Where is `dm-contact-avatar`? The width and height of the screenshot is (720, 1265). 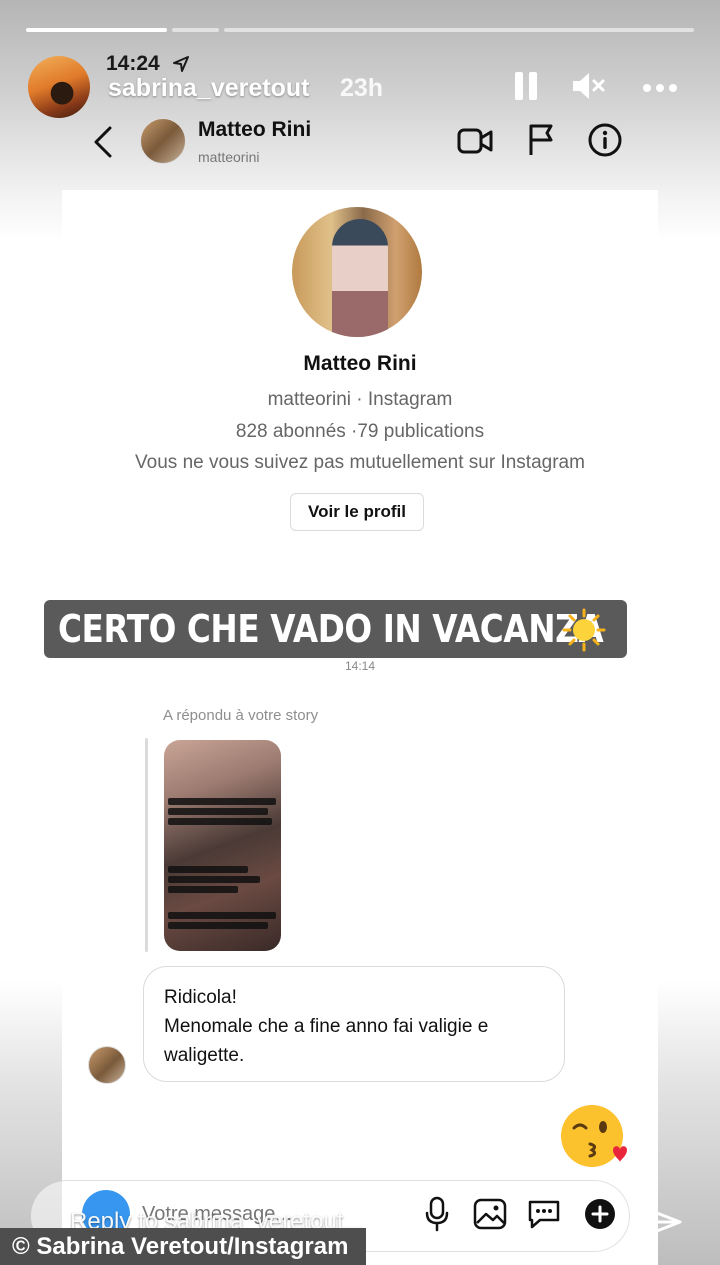 dm-contact-avatar is located at coordinates (163, 141).